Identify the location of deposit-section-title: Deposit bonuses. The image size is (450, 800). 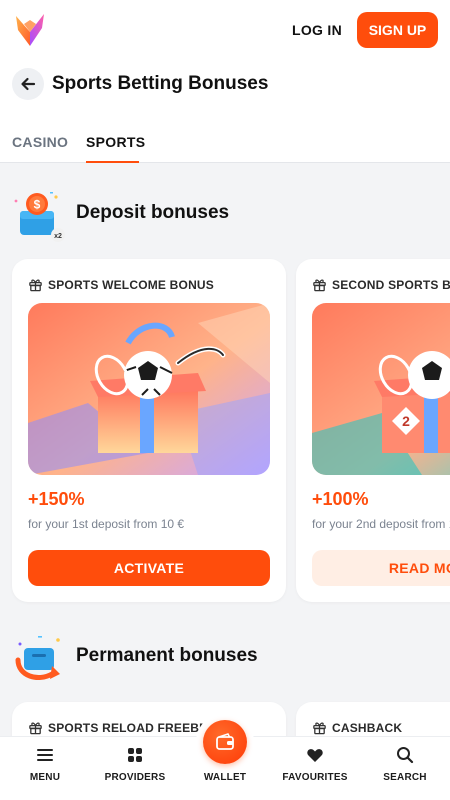
(153, 212).